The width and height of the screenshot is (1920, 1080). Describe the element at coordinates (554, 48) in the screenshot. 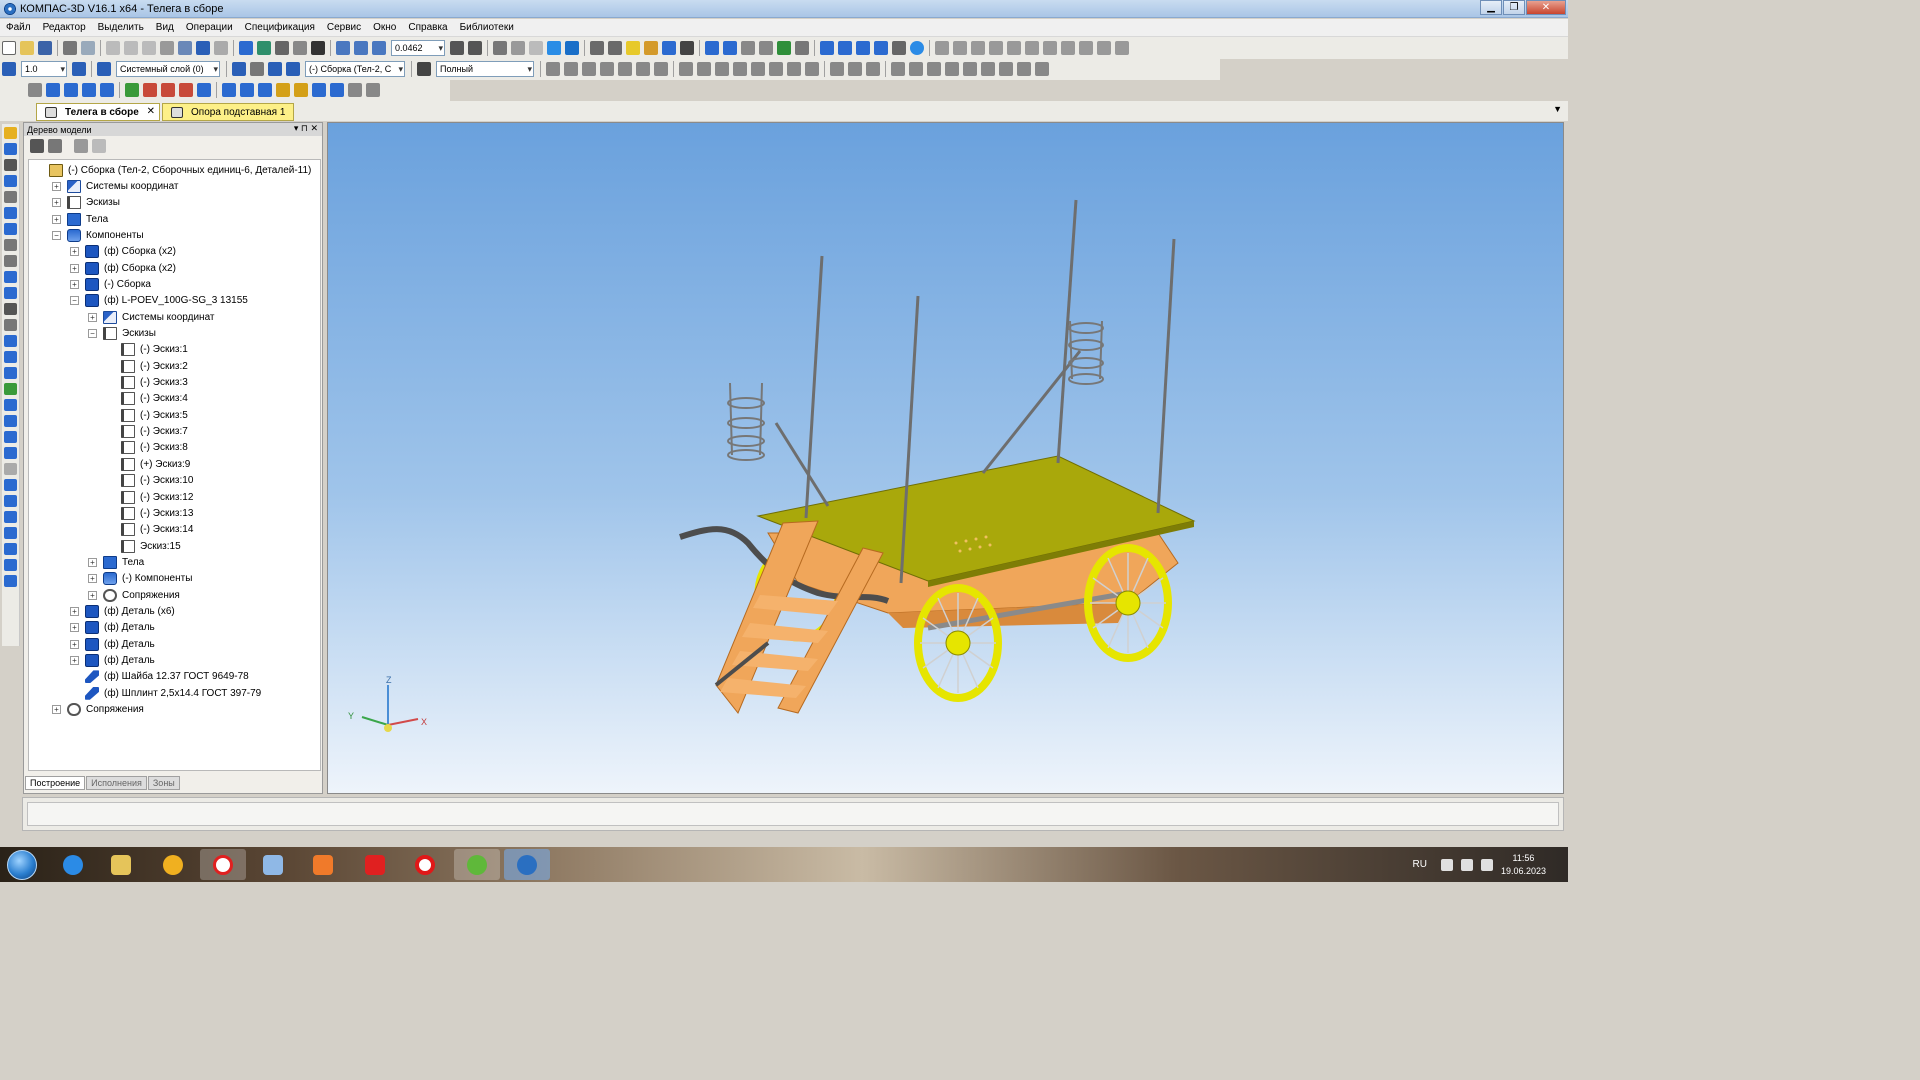

I see `shaded-icon` at that location.